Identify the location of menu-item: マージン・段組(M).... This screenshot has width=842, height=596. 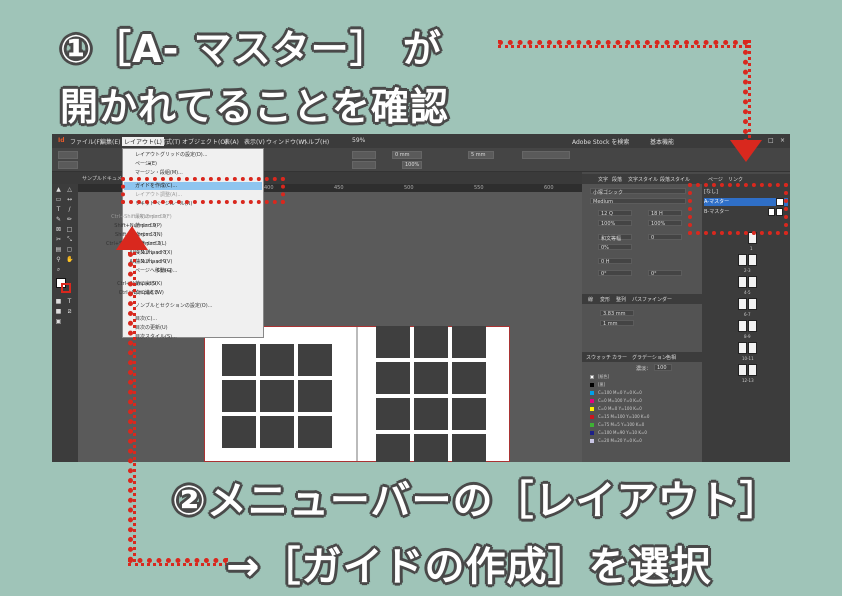
(159, 173).